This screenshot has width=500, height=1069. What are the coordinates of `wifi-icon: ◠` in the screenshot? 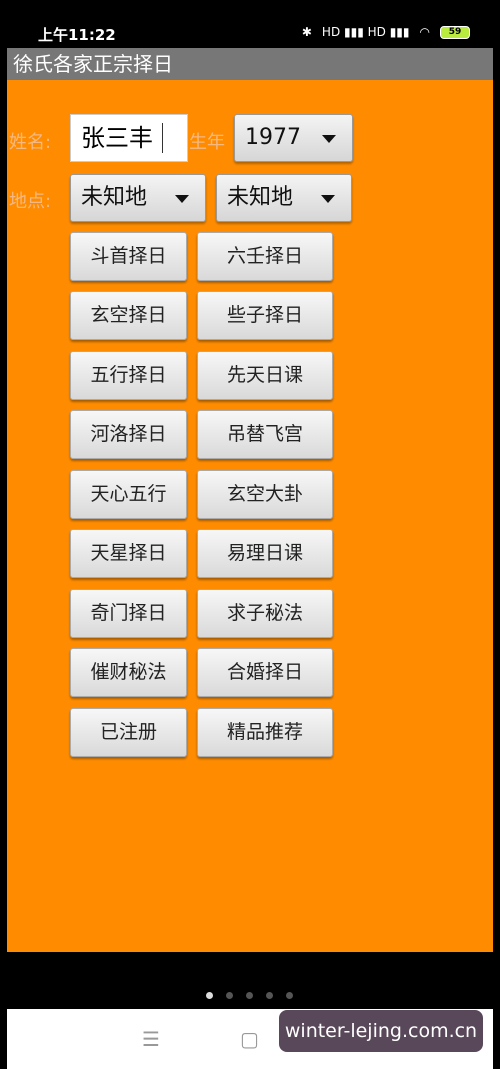 It's located at (424, 32).